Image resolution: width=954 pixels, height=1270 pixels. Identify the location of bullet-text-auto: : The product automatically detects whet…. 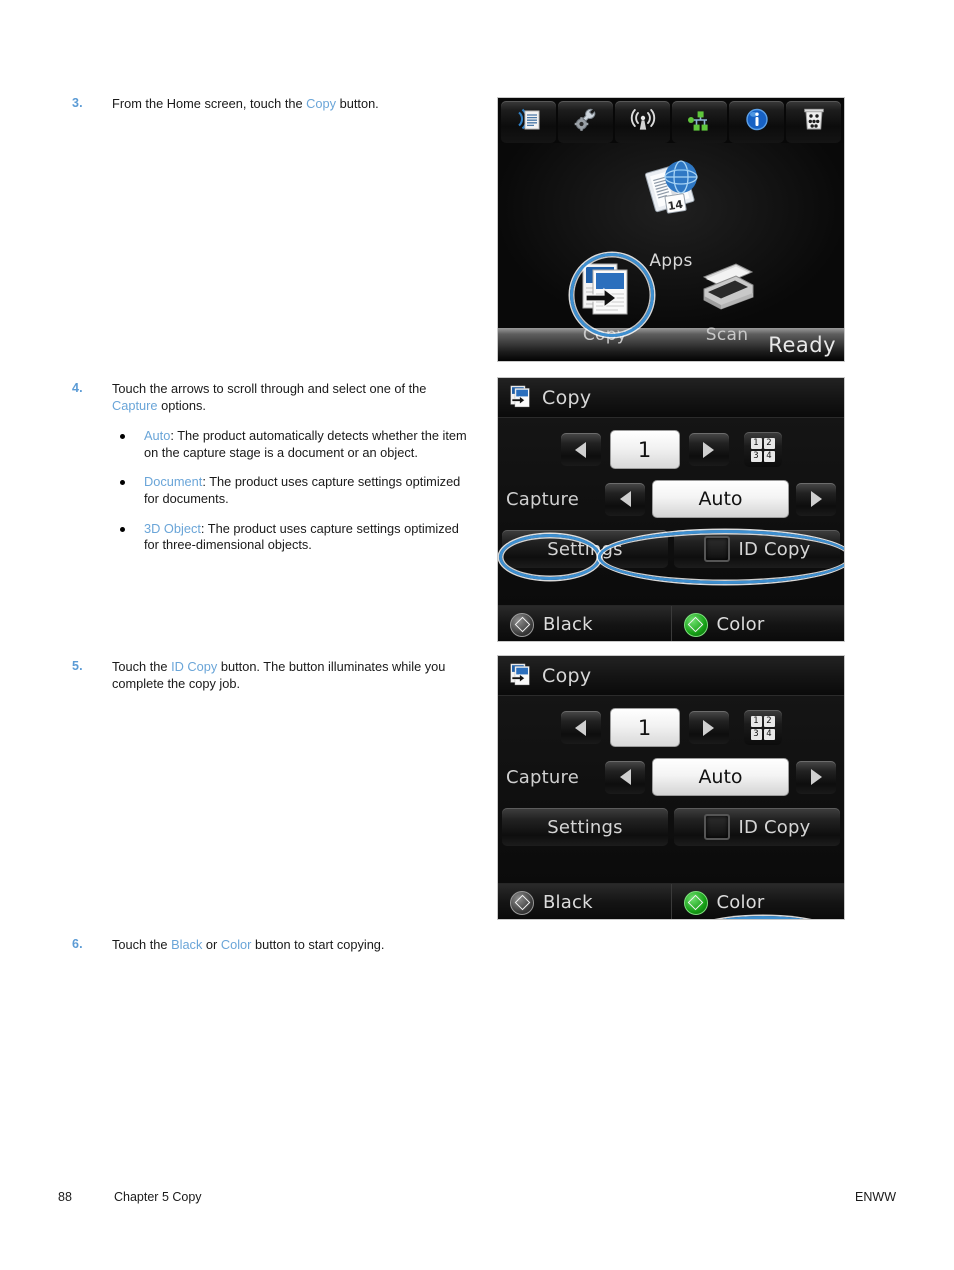
(305, 444).